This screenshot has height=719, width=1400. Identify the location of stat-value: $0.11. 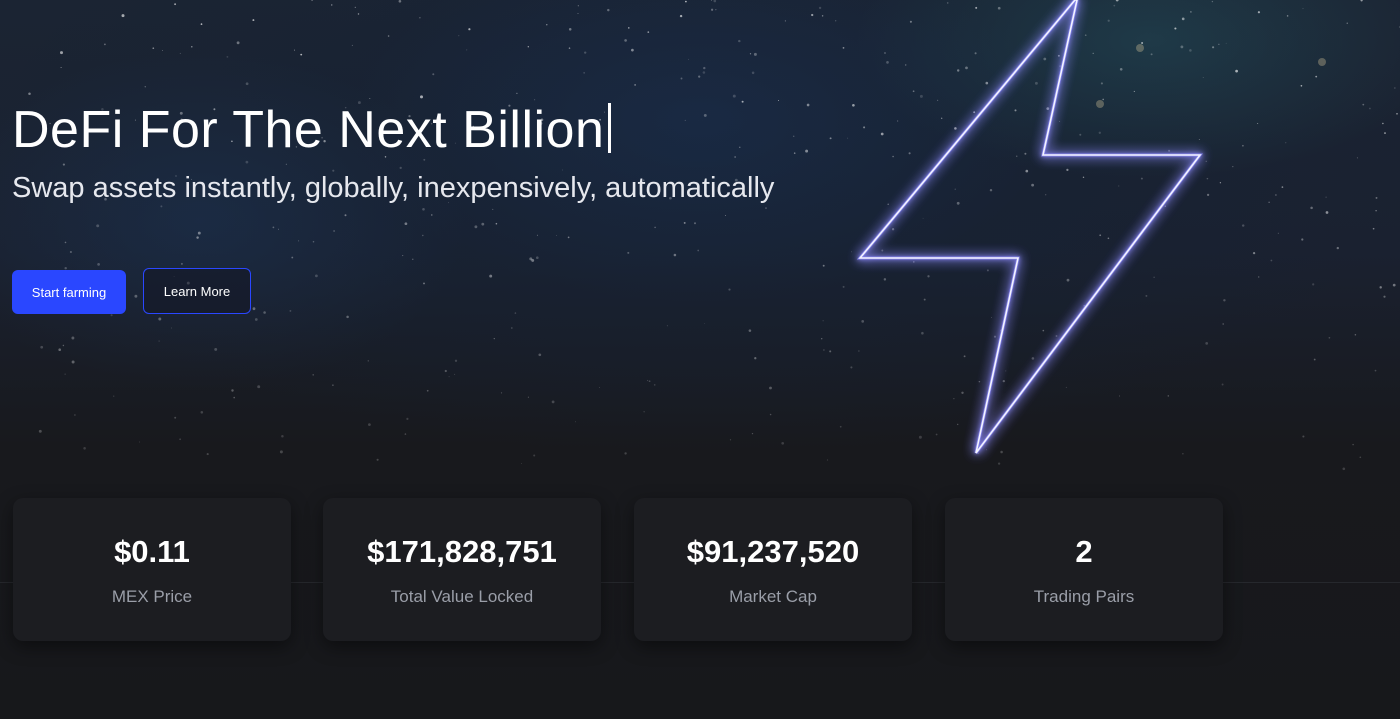
(152, 551).